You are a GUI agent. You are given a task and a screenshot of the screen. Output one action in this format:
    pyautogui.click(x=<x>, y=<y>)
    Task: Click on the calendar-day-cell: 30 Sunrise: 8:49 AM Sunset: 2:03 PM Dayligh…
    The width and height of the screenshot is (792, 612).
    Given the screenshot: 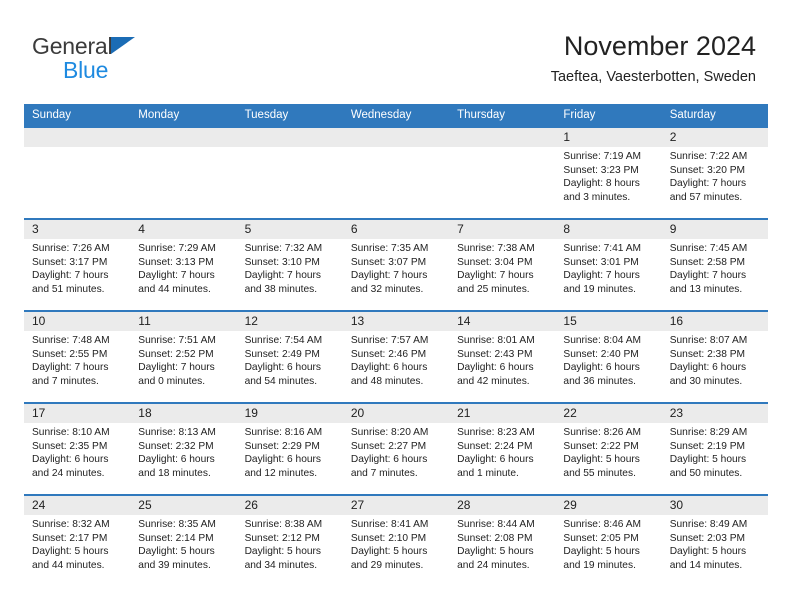 What is the action you would take?
    pyautogui.click(x=714, y=540)
    